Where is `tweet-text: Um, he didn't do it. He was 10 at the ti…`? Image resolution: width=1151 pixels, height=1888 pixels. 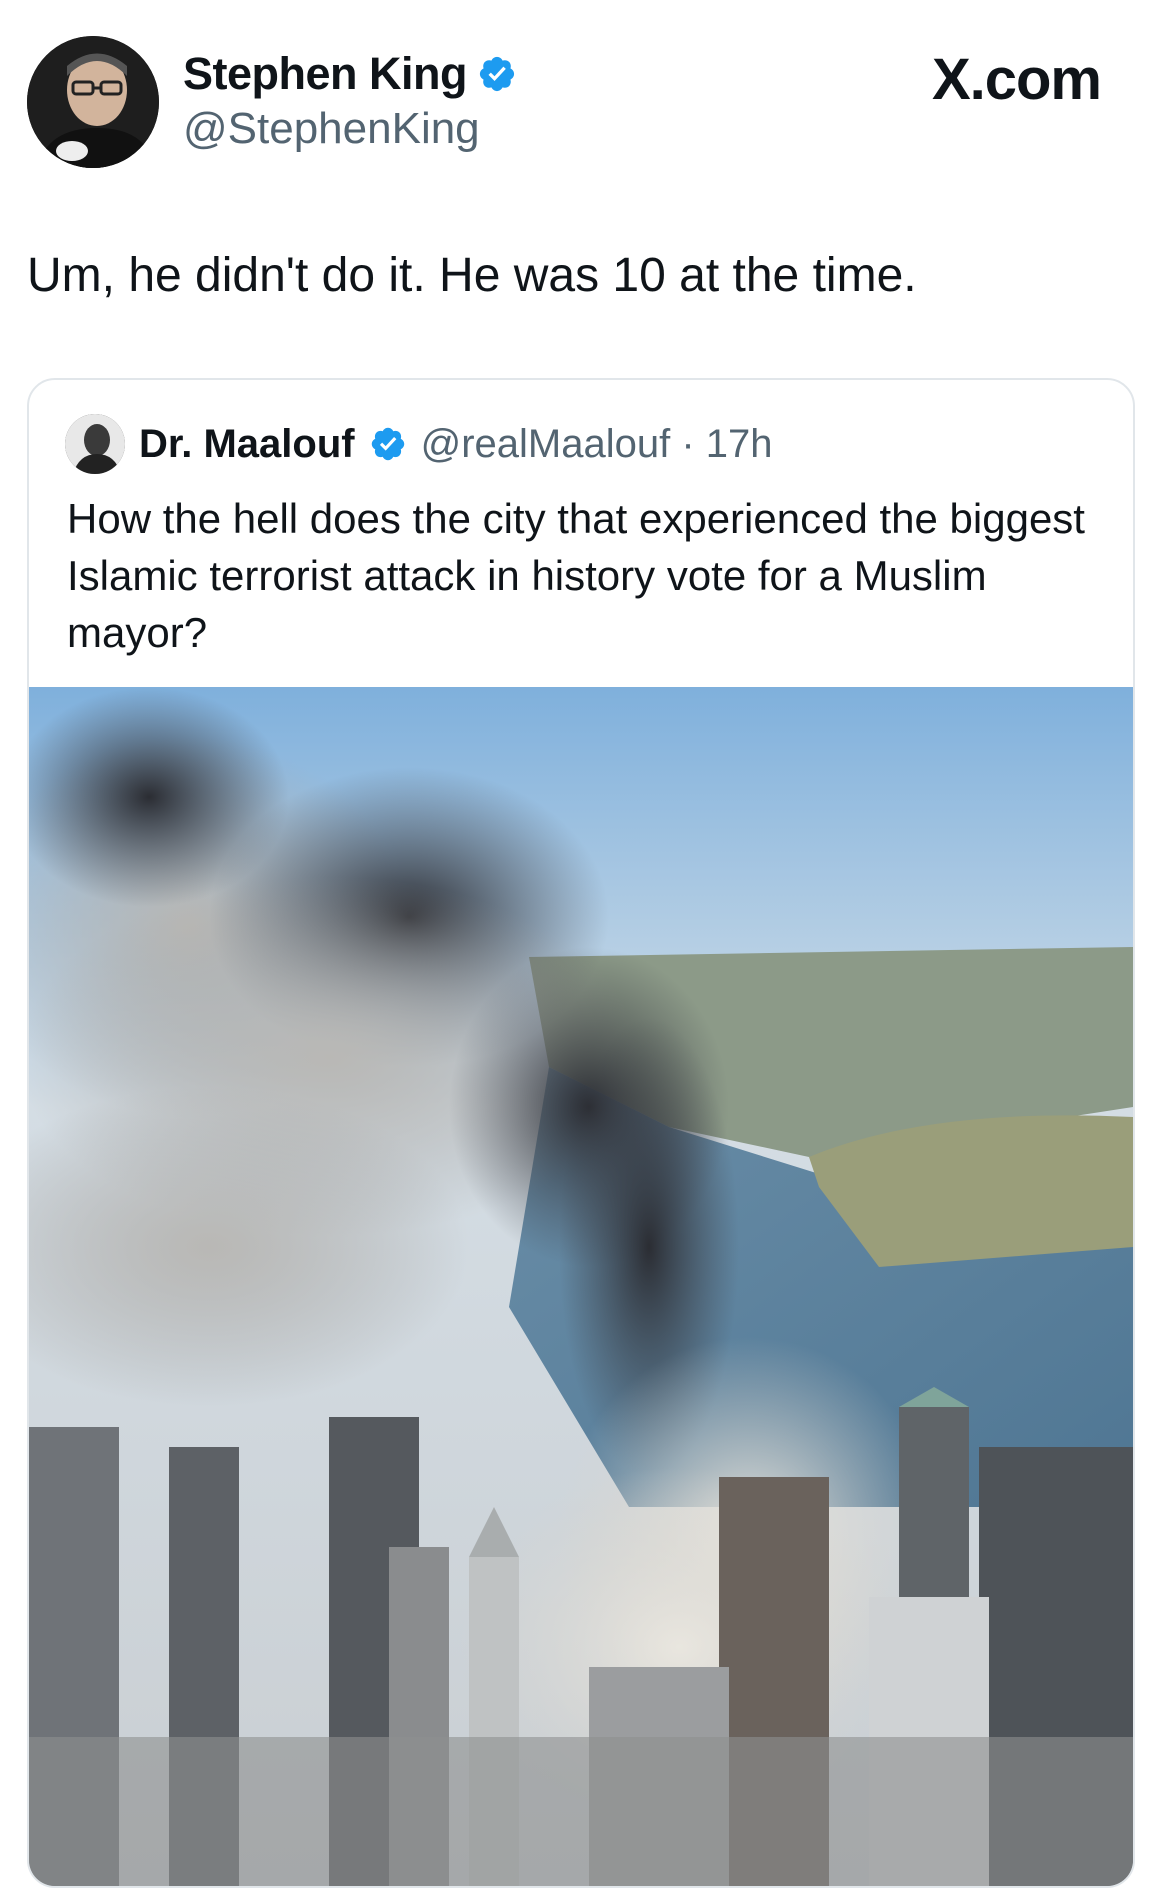
tweet-text: Um, he didn't do it. He was 10 at the ti… is located at coordinates (472, 275).